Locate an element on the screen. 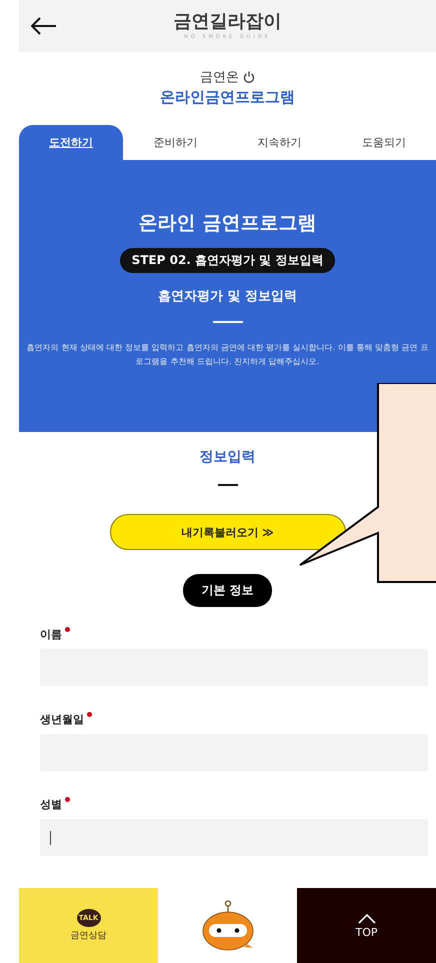  input-field is located at coordinates (234, 837).